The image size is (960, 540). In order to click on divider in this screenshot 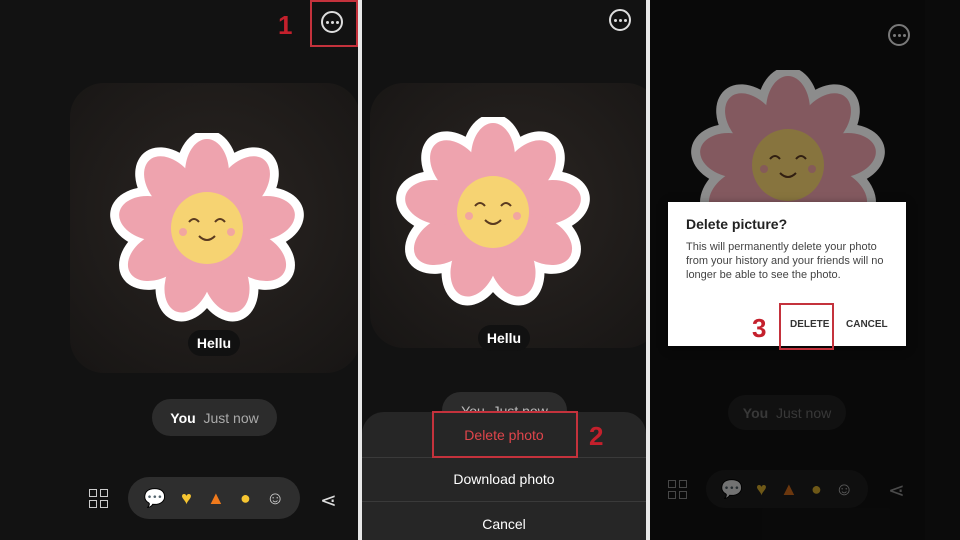, I will do `click(504, 501)`.